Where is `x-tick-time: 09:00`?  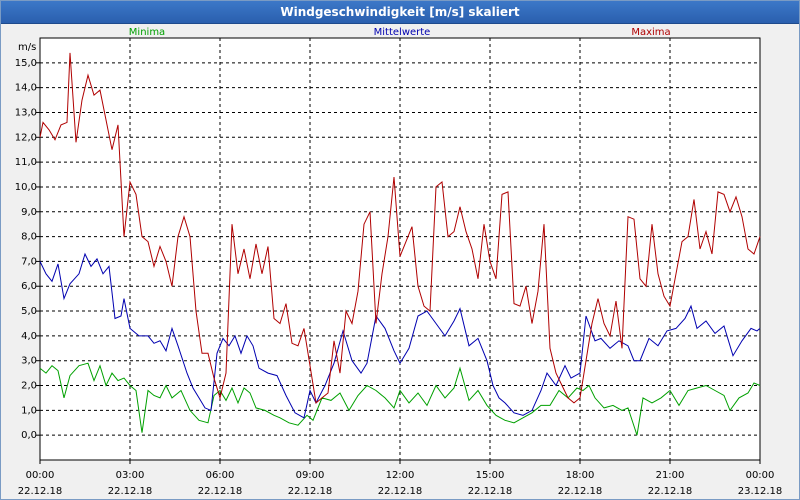
x-tick-time: 09:00 is located at coordinates (310, 475).